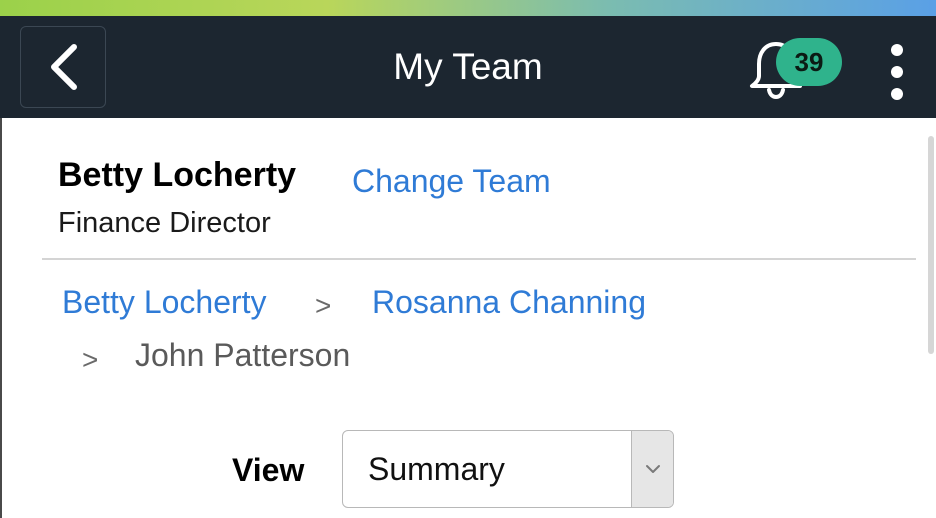 The width and height of the screenshot is (936, 518). I want to click on chevron-down-icon, so click(652, 469).